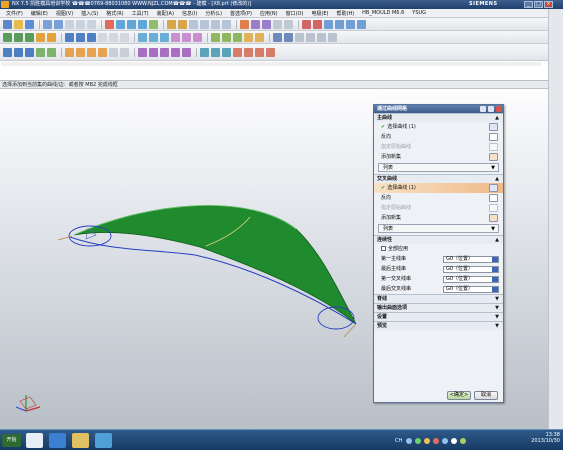 This screenshot has height=450, width=563. I want to click on nx-app-icon, so click(34, 440).